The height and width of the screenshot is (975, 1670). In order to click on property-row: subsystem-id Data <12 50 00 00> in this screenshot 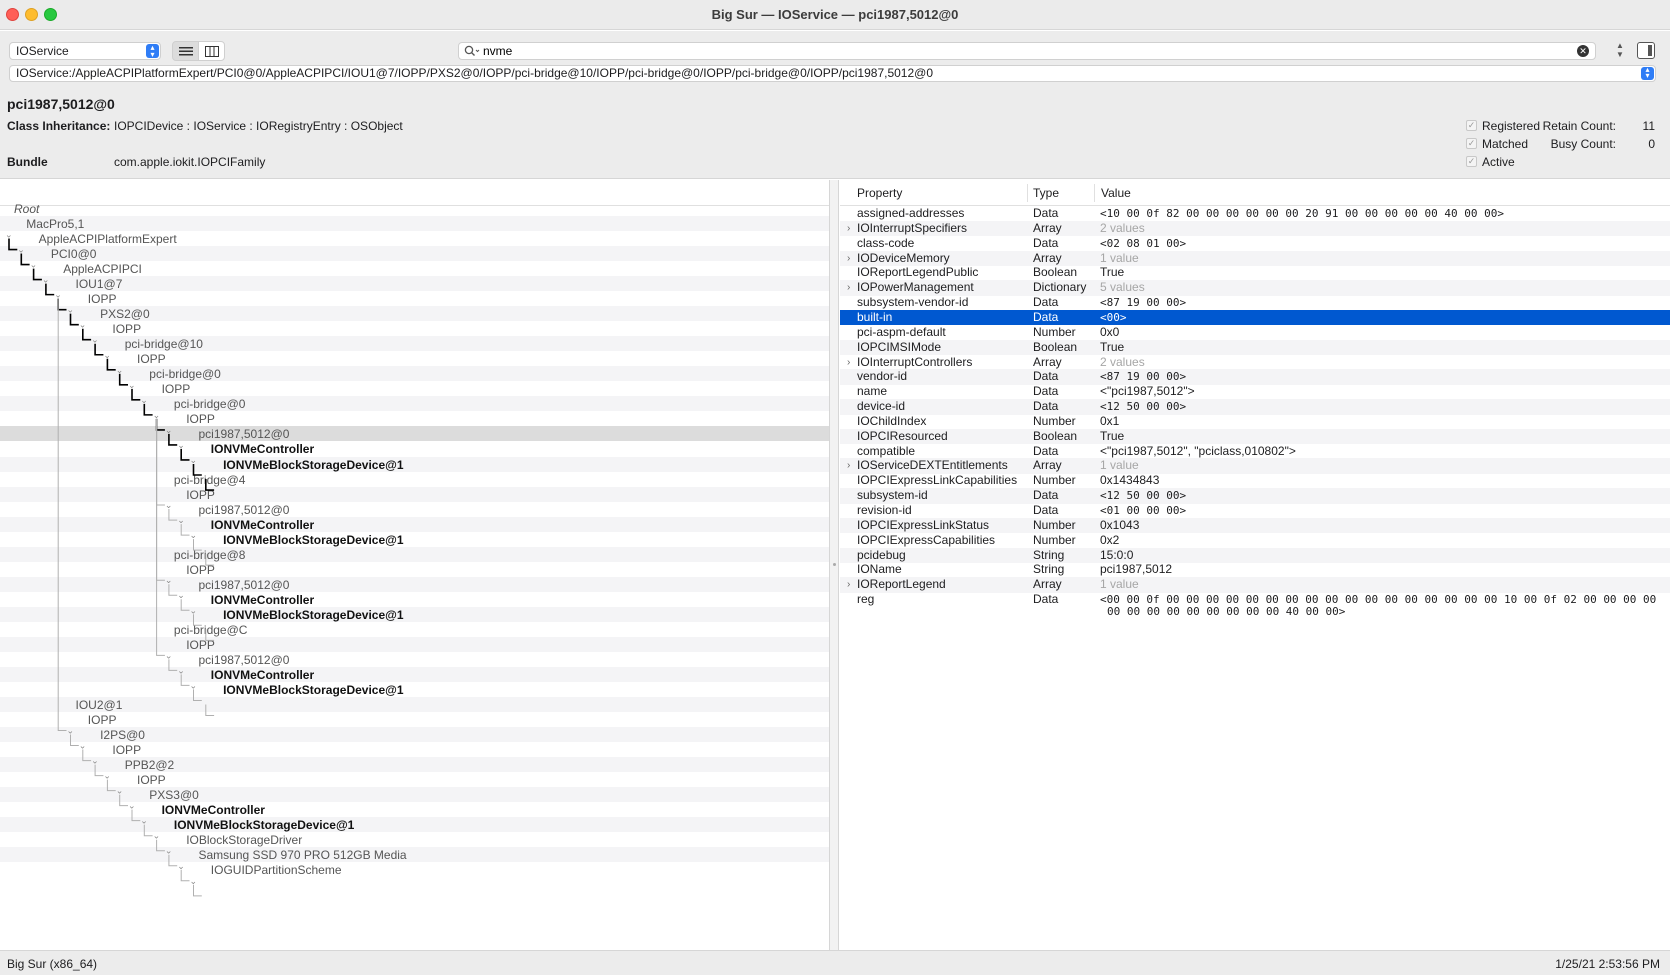, I will do `click(1255, 496)`.